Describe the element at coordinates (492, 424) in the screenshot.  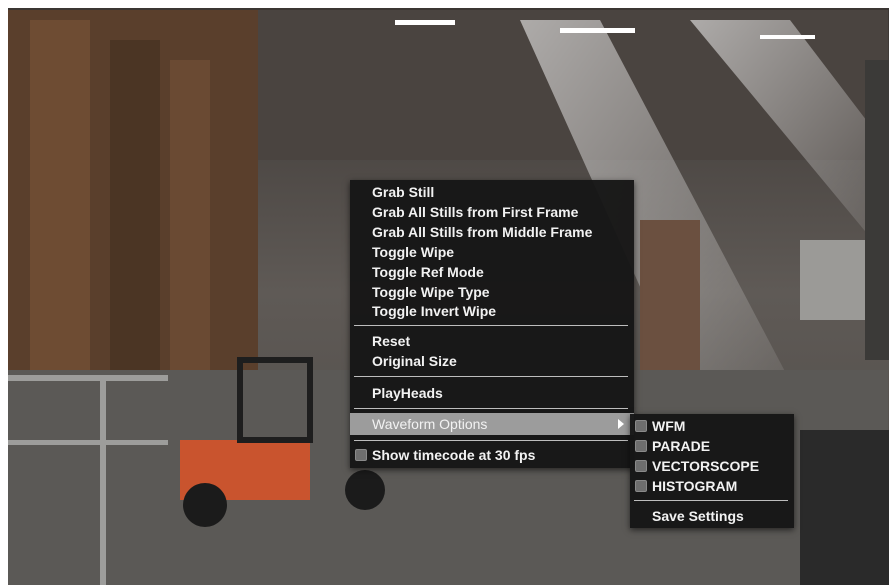
I see `menu-item-waveform-options: Waveform Options` at that location.